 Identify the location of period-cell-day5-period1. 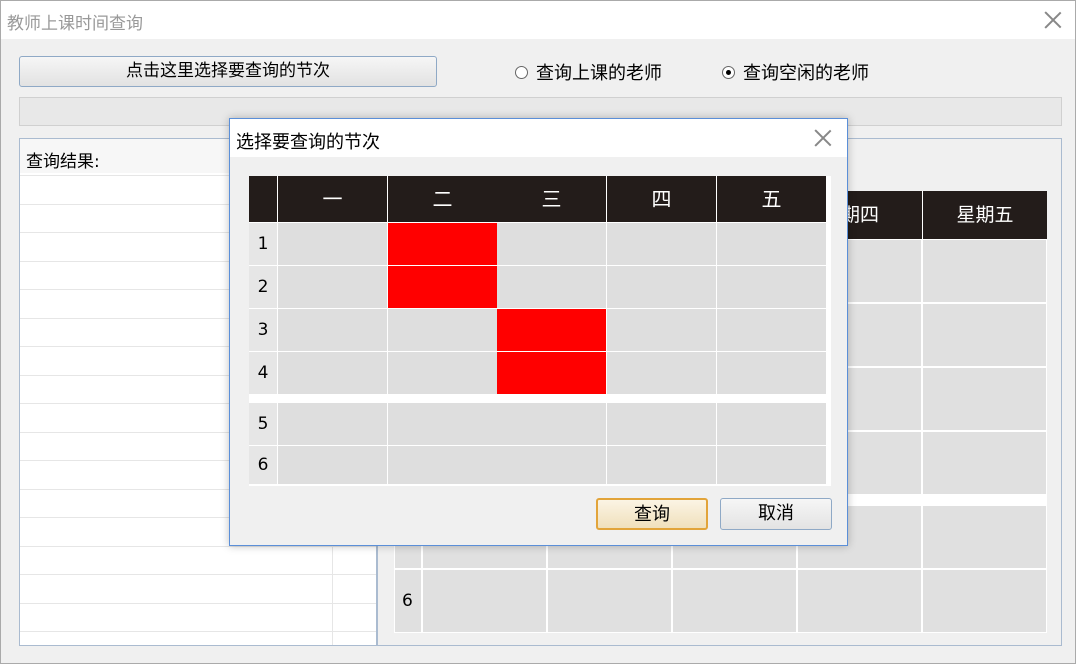
(771, 244).